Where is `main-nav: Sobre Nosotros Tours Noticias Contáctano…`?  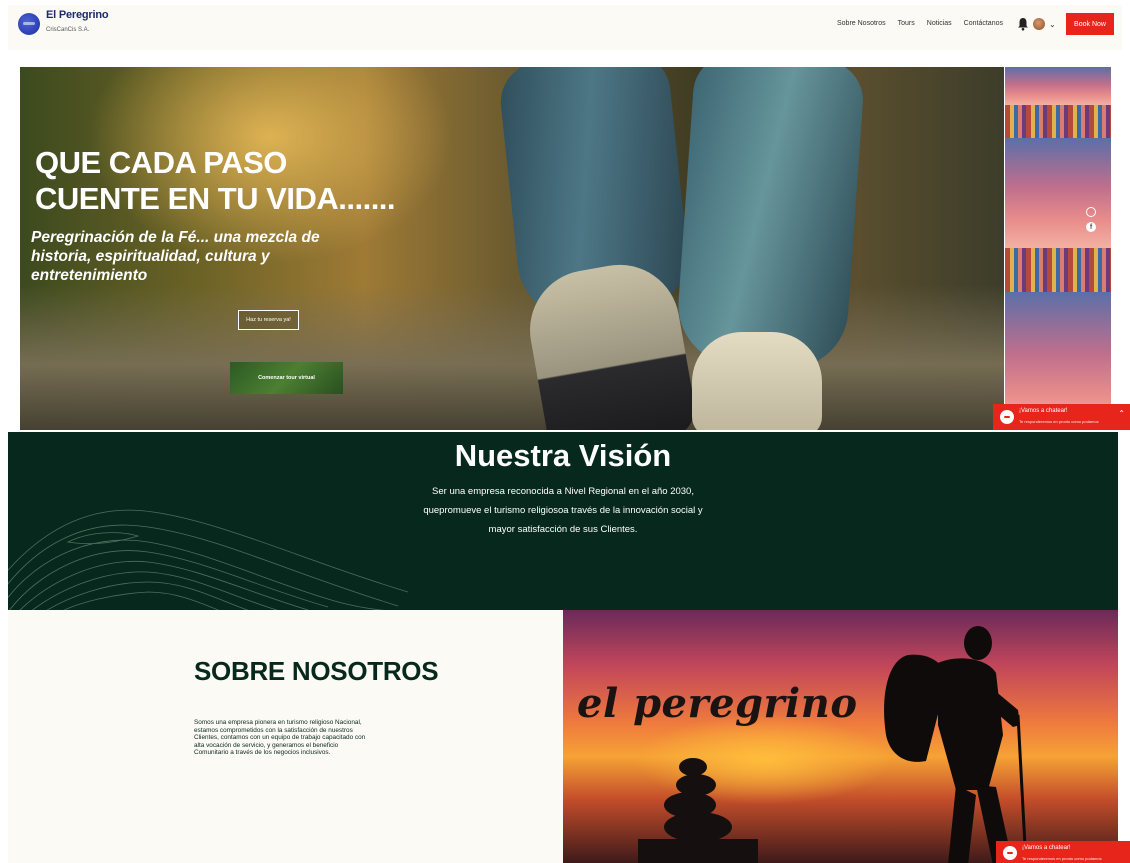
main-nav: Sobre Nosotros Tours Noticias Contáctano… is located at coordinates (920, 23).